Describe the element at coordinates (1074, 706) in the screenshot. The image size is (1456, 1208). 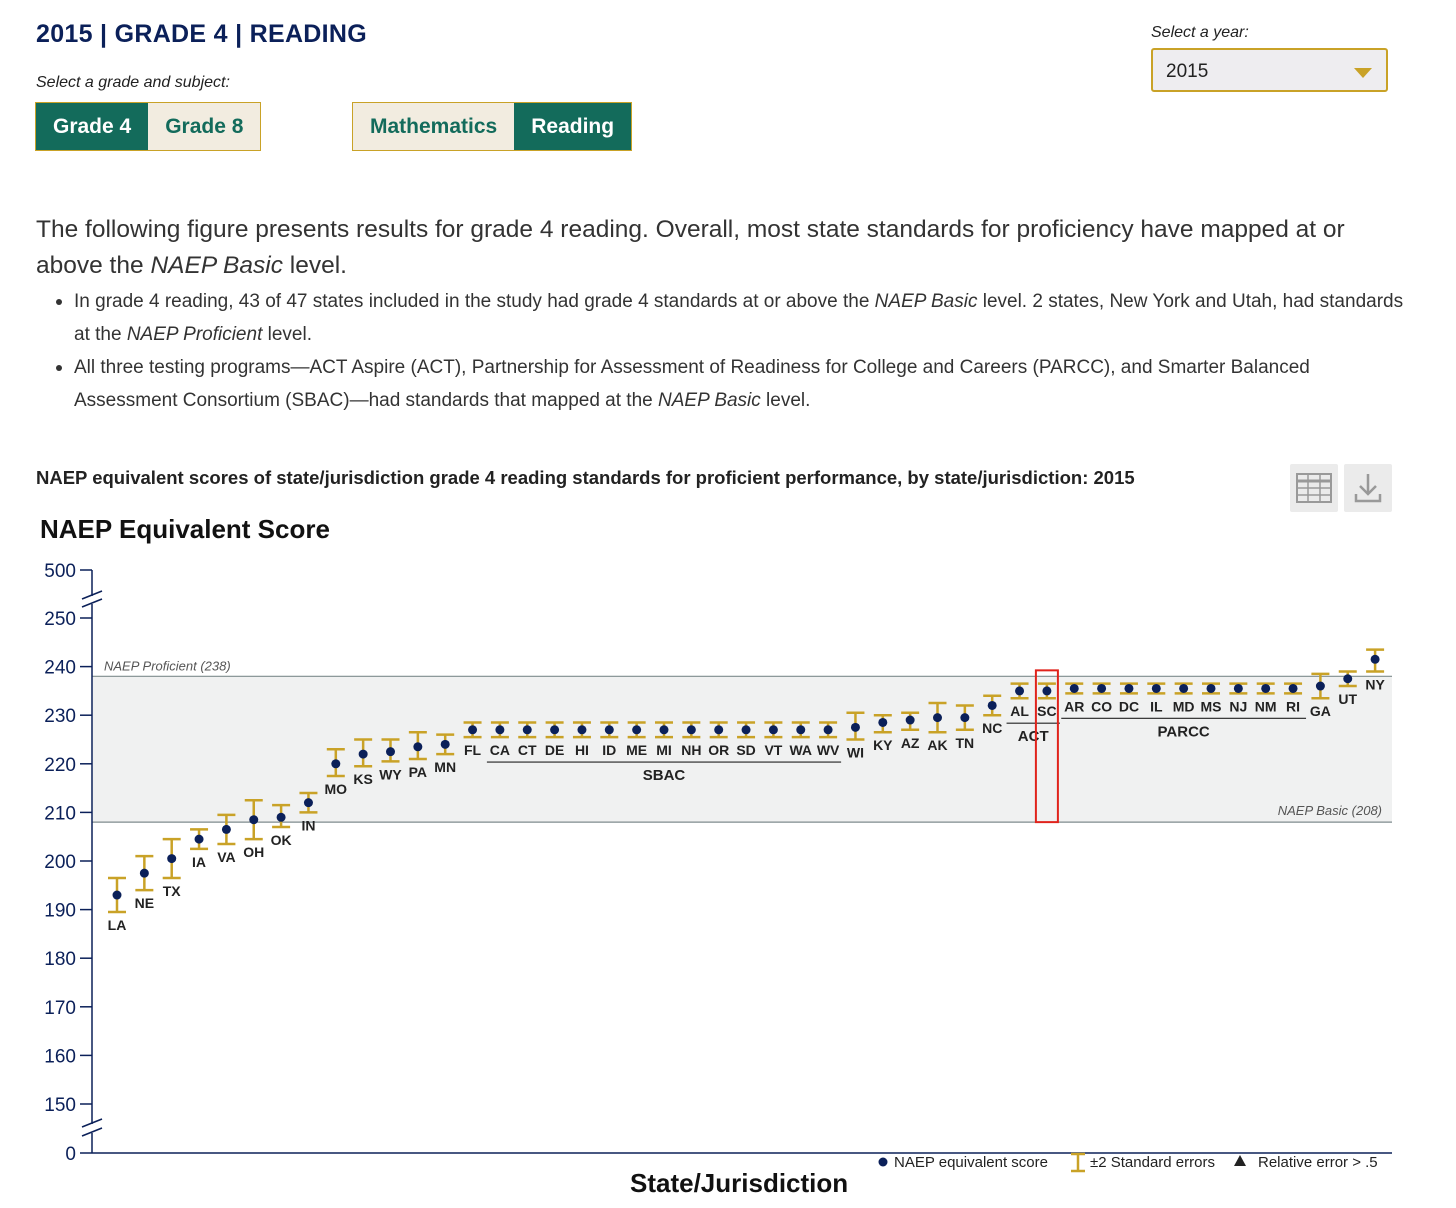
I see `state-label-ar: AR` at that location.